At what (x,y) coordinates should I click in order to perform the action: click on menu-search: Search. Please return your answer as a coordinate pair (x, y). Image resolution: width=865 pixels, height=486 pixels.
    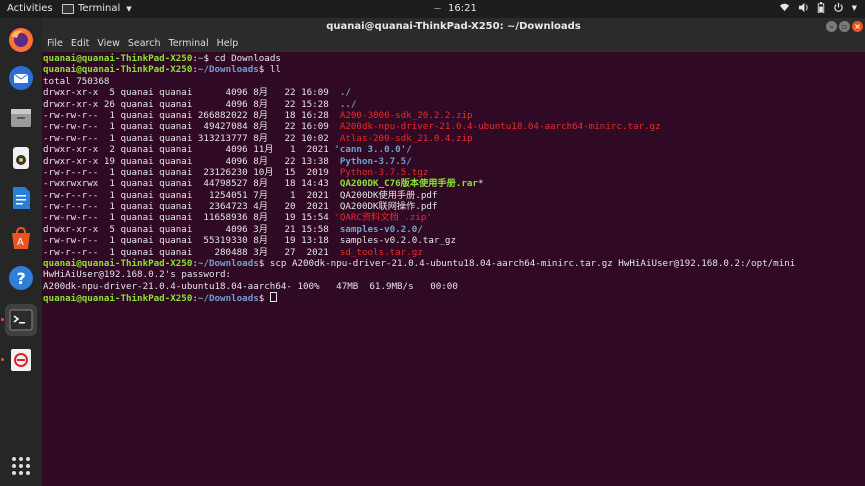
    Looking at the image, I should click on (144, 45).